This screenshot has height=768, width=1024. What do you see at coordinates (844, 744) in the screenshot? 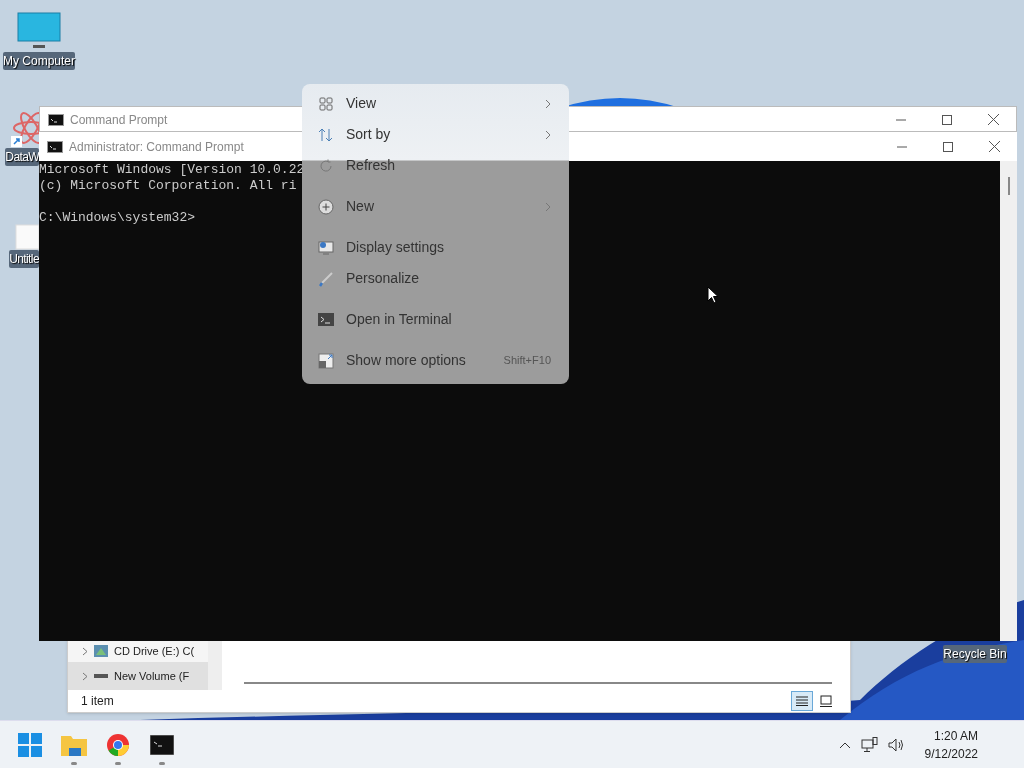
I see `chevron-up-icon` at bounding box center [844, 744].